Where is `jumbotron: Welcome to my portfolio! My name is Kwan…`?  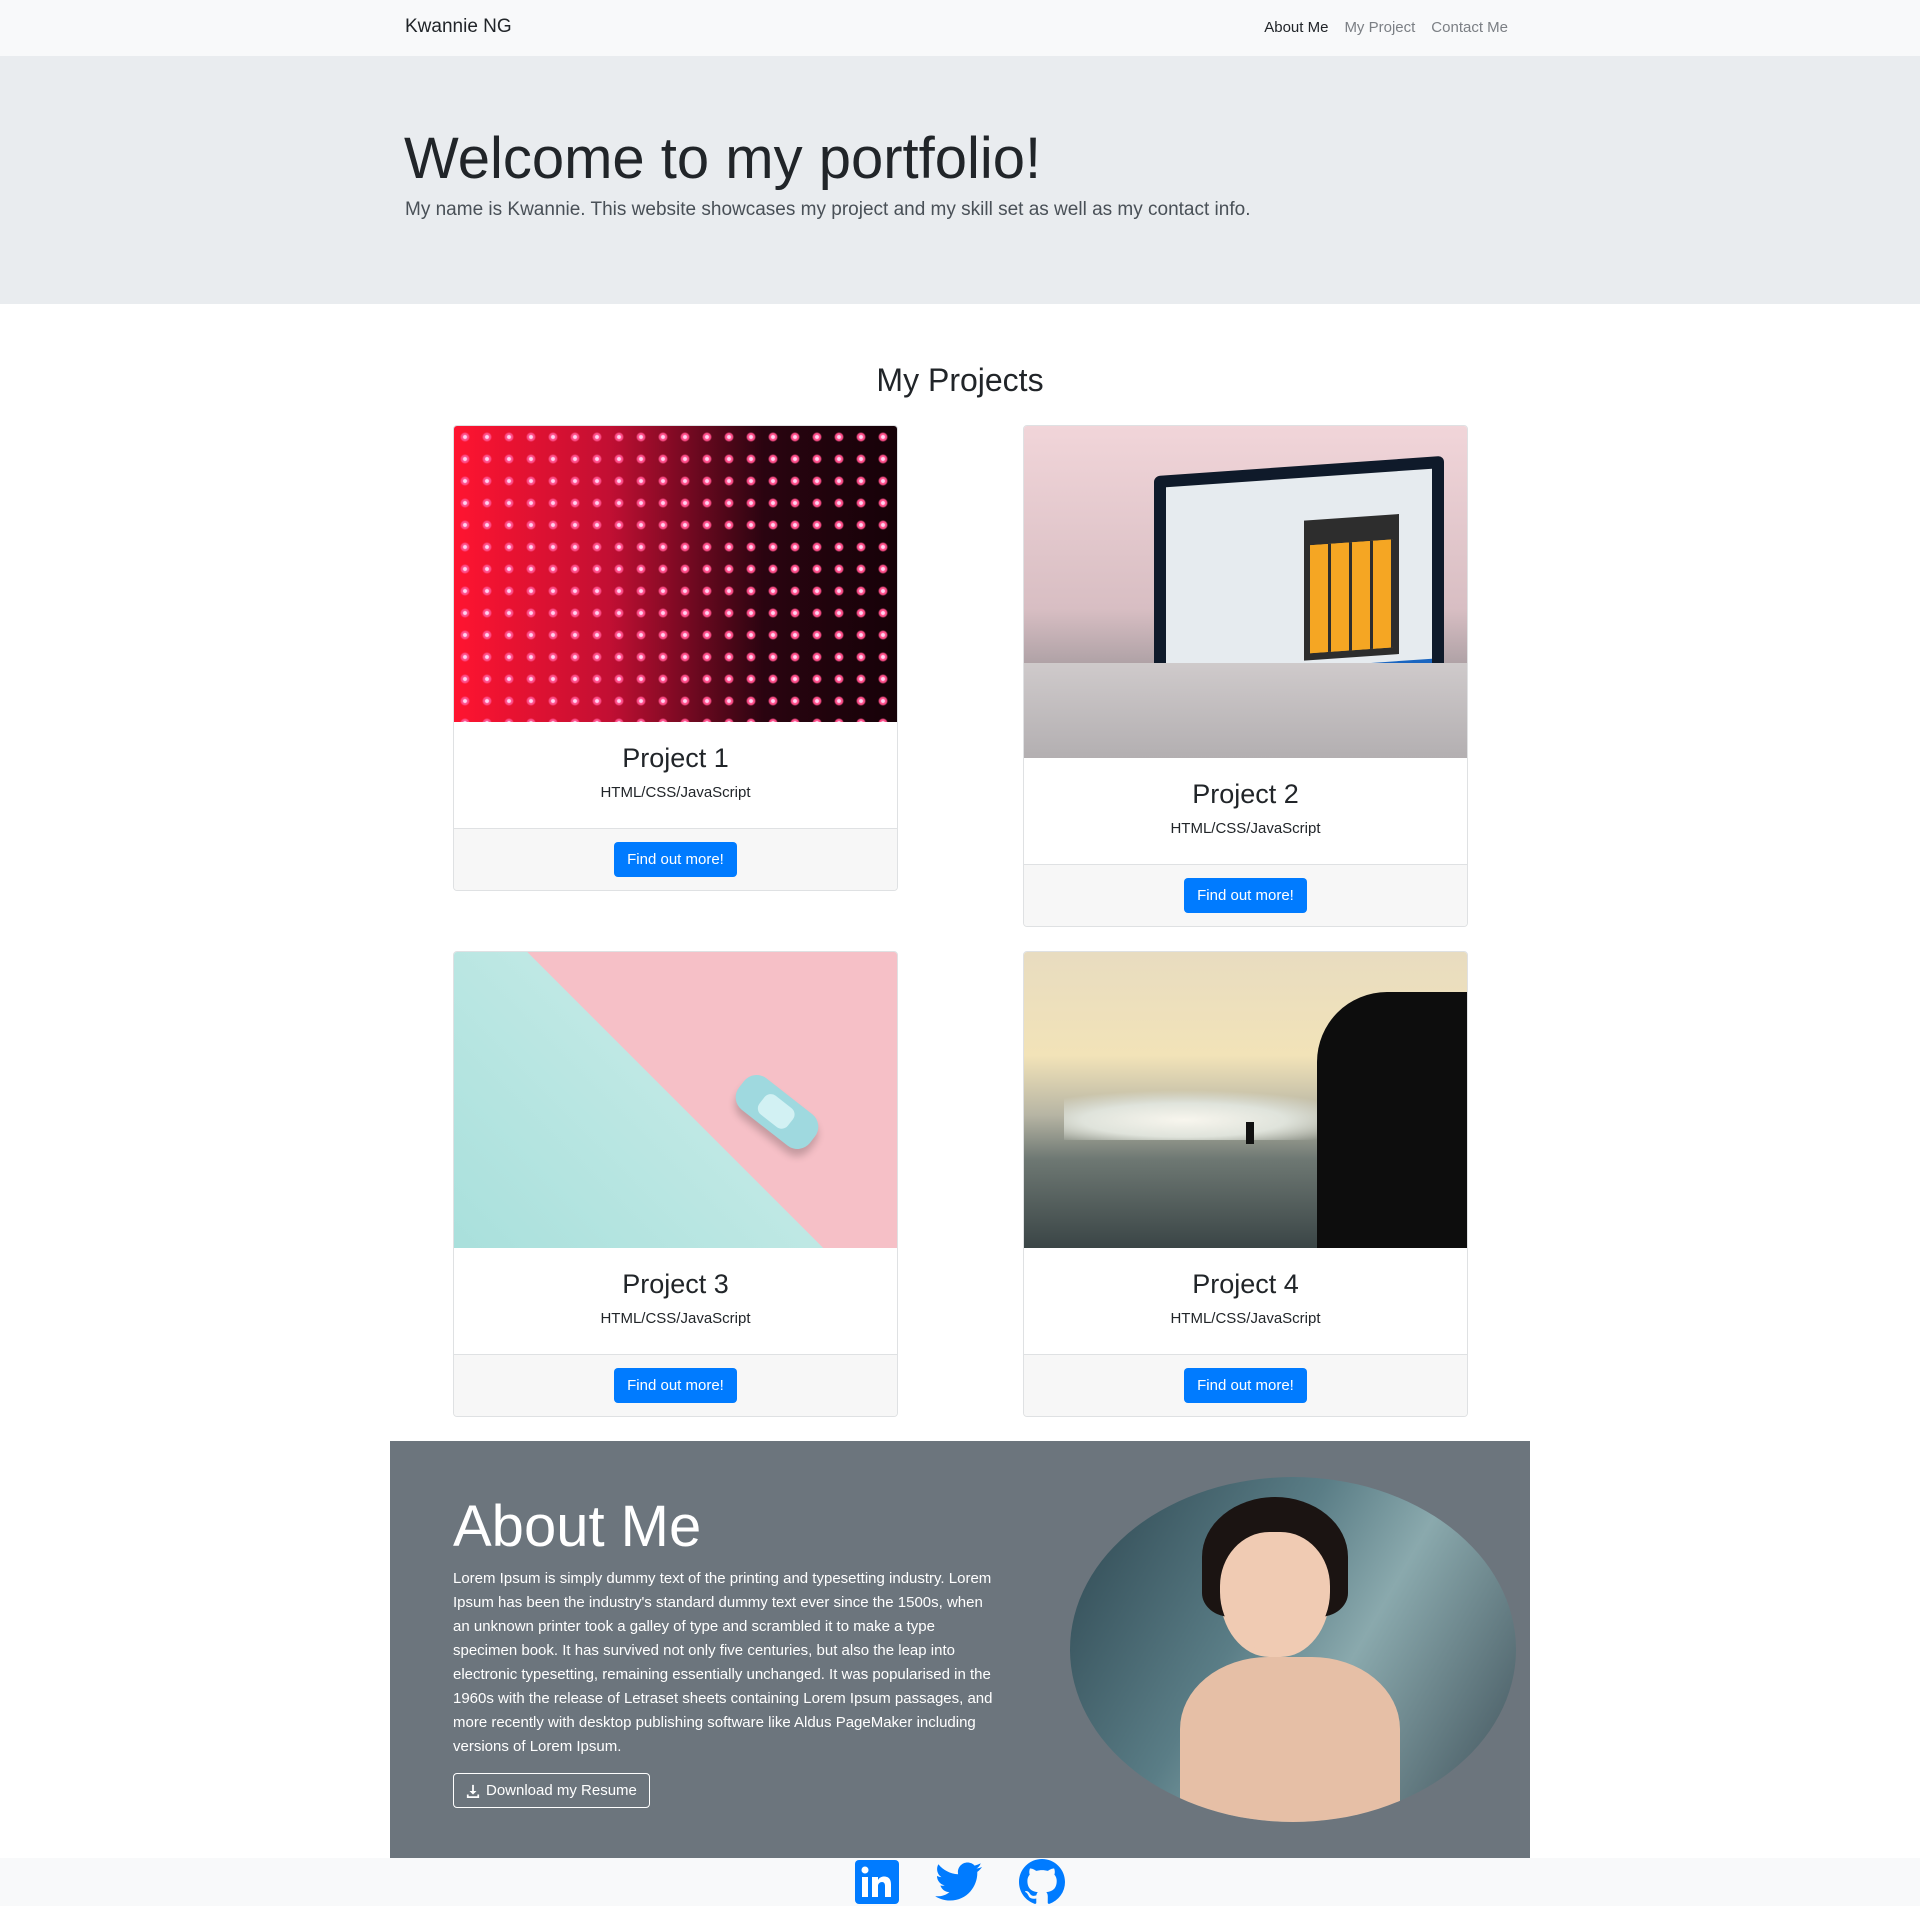 jumbotron: Welcome to my portfolio! My name is Kwan… is located at coordinates (960, 180).